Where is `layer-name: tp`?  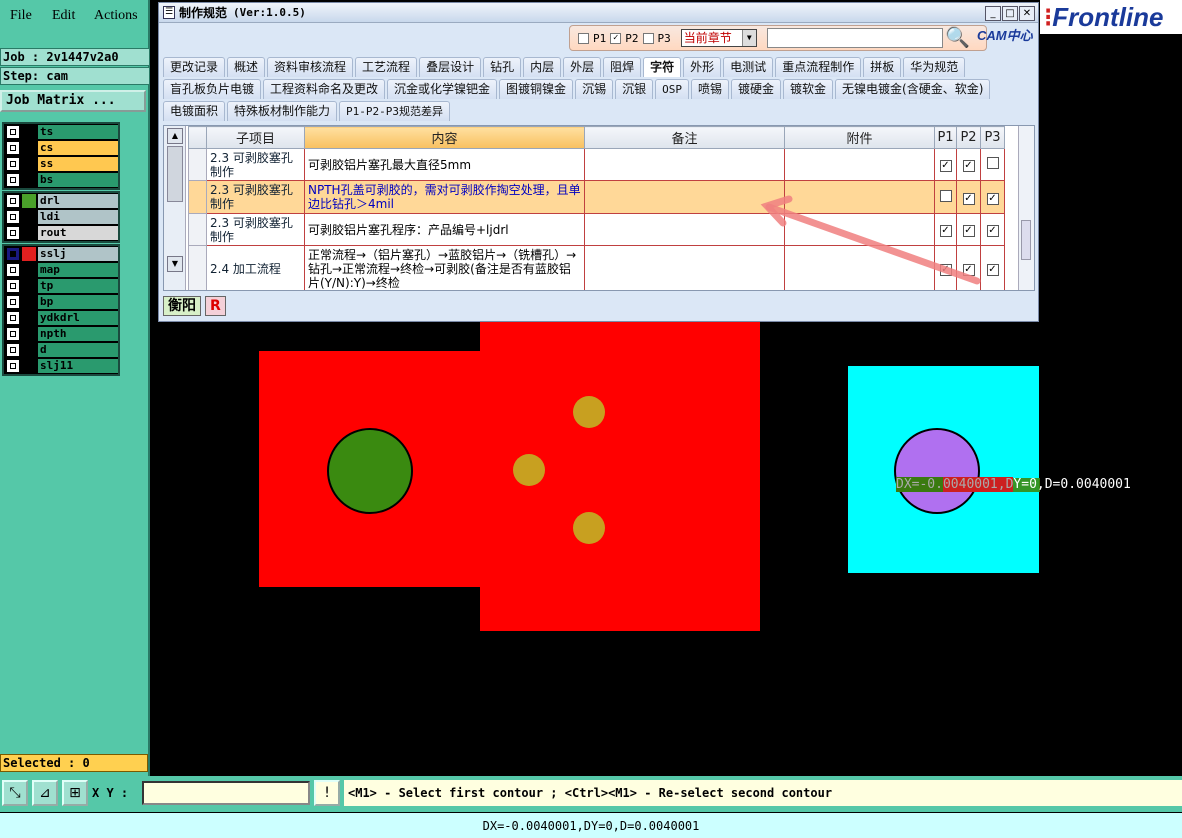
layer-name: tp is located at coordinates (78, 286).